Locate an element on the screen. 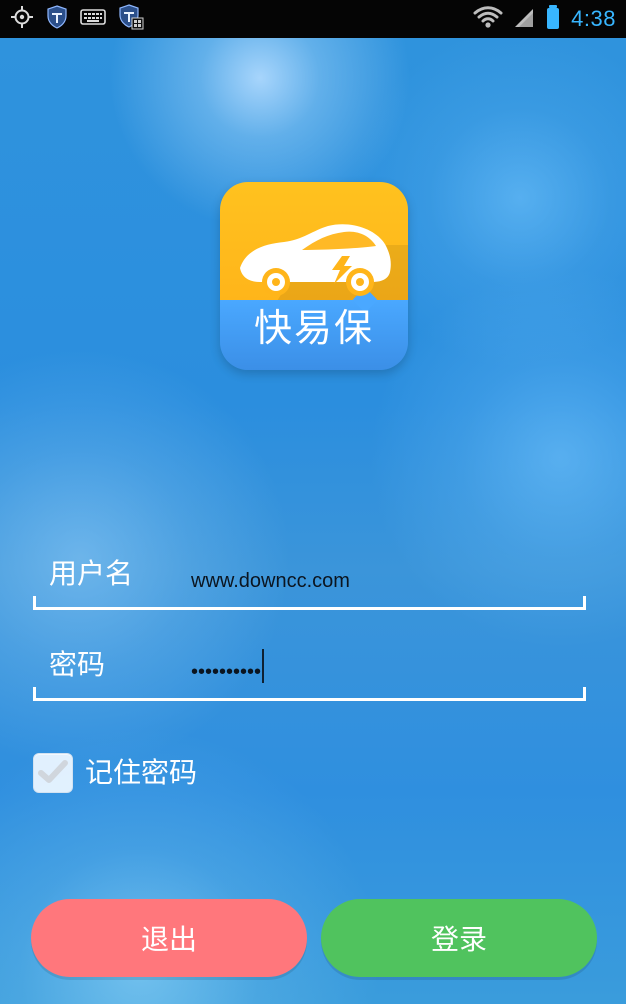 The width and height of the screenshot is (626, 1004). car-icon is located at coordinates (315, 260).